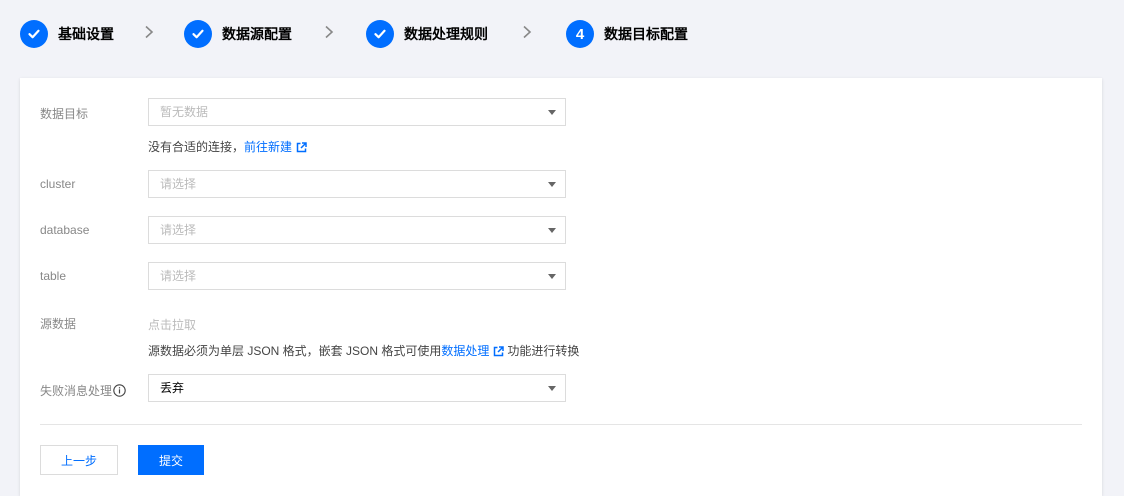 This screenshot has height=496, width=1124. Describe the element at coordinates (76, 391) in the screenshot. I see `failure-label-text: 失败消息处理` at that location.